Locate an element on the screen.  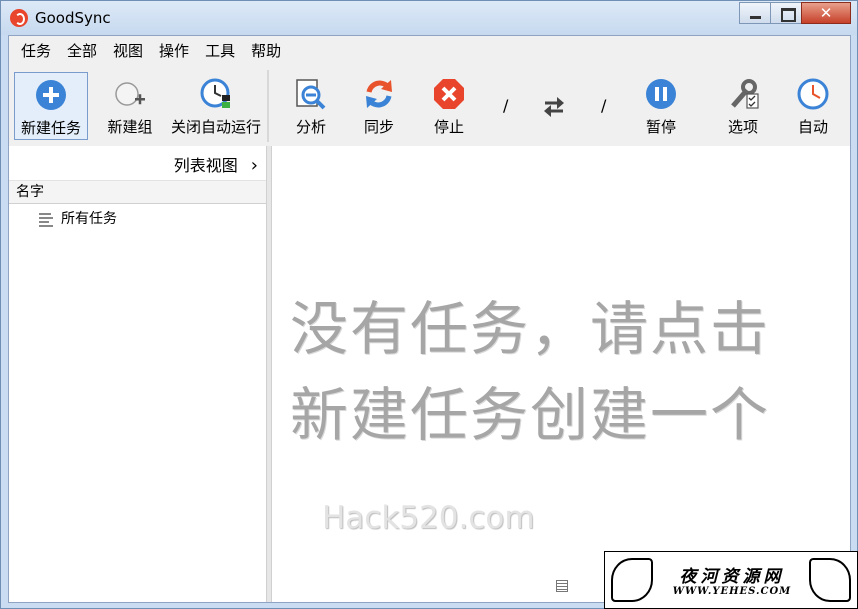
disable-autorun-label: 关闭自动运行 is located at coordinates (215, 127).